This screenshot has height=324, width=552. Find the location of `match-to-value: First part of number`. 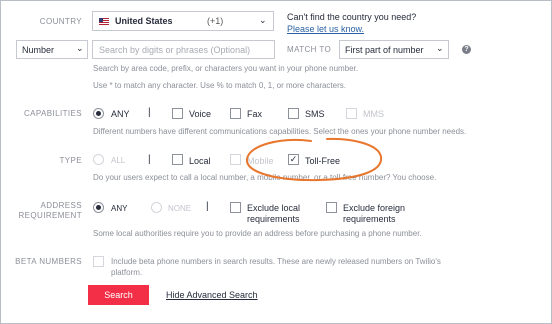

match-to-value: First part of number is located at coordinates (384, 50).